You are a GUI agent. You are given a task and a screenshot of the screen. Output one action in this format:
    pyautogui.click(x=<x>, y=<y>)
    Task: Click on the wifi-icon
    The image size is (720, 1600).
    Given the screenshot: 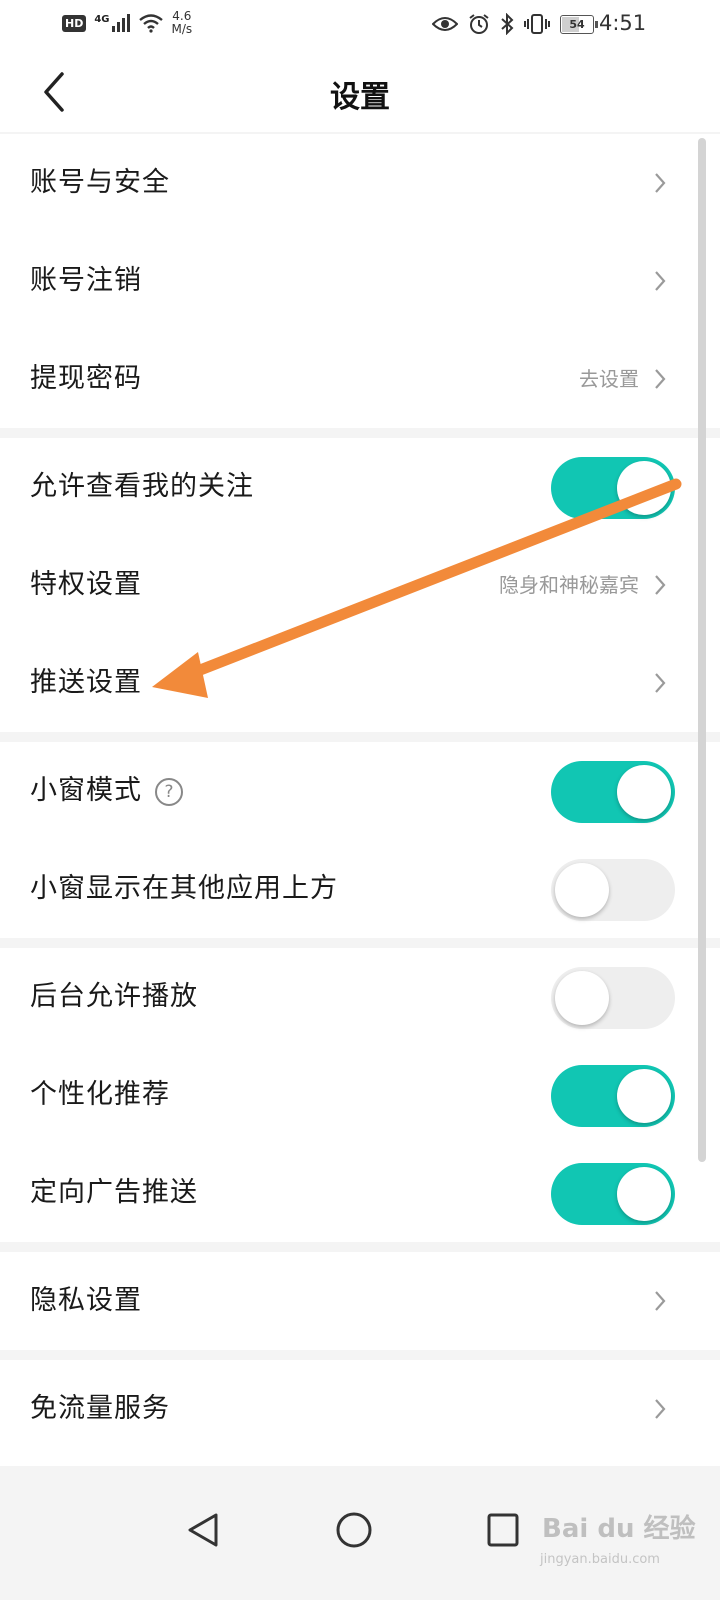 What is the action you would take?
    pyautogui.click(x=150, y=23)
    